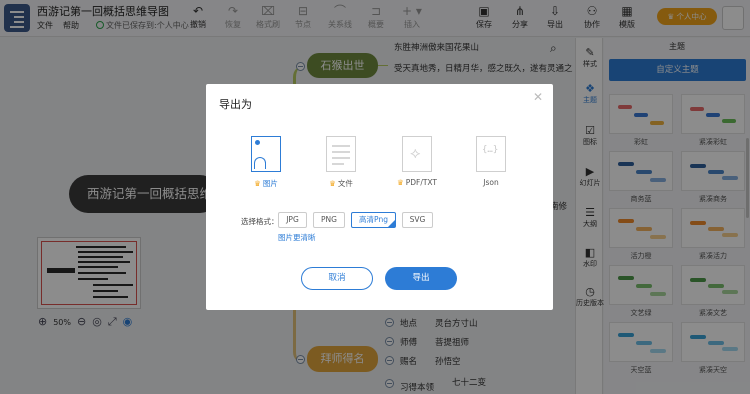 This screenshot has height=394, width=750. Describe the element at coordinates (491, 154) in the screenshot. I see `json-icon: {…}` at that location.